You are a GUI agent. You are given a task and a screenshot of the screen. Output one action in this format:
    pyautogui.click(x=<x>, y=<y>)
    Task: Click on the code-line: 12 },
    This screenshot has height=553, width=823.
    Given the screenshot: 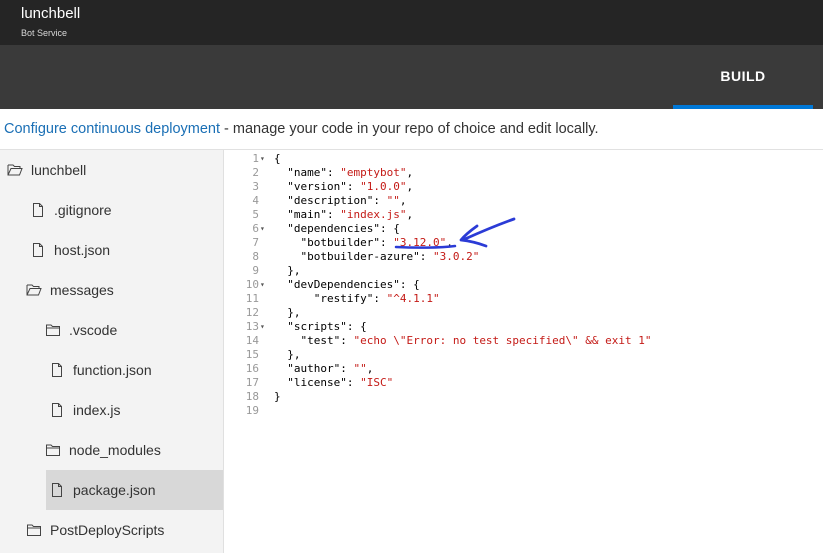 What is the action you would take?
    pyautogui.click(x=524, y=313)
    